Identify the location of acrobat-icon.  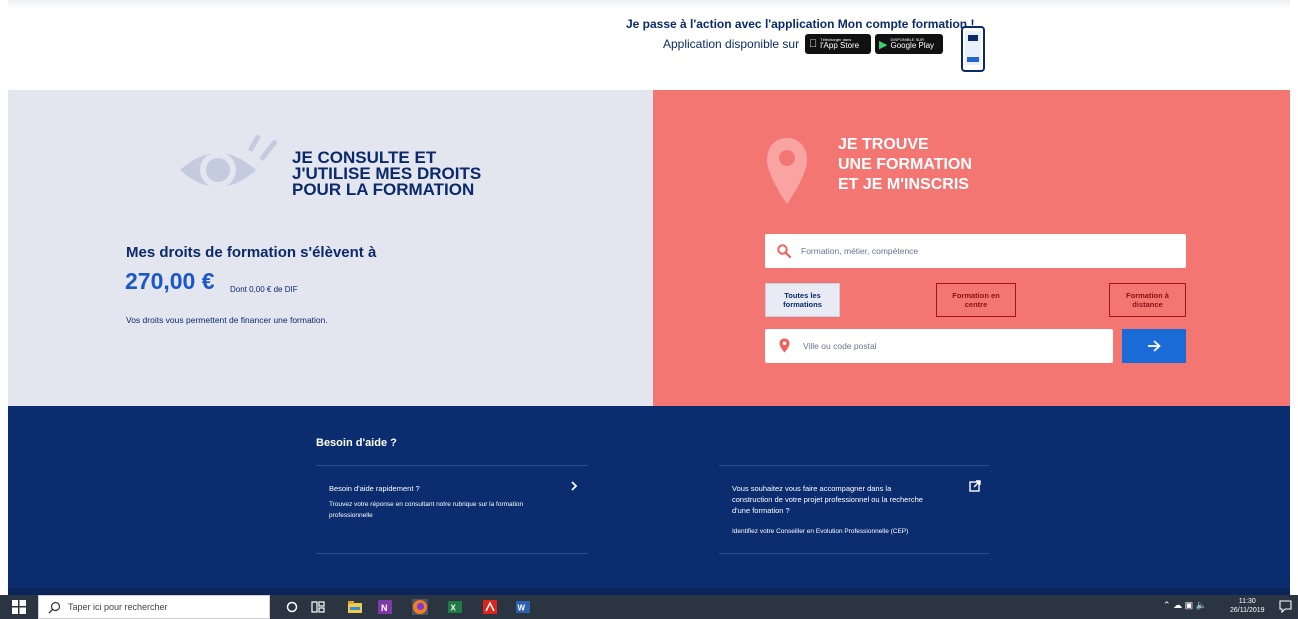
(490, 607).